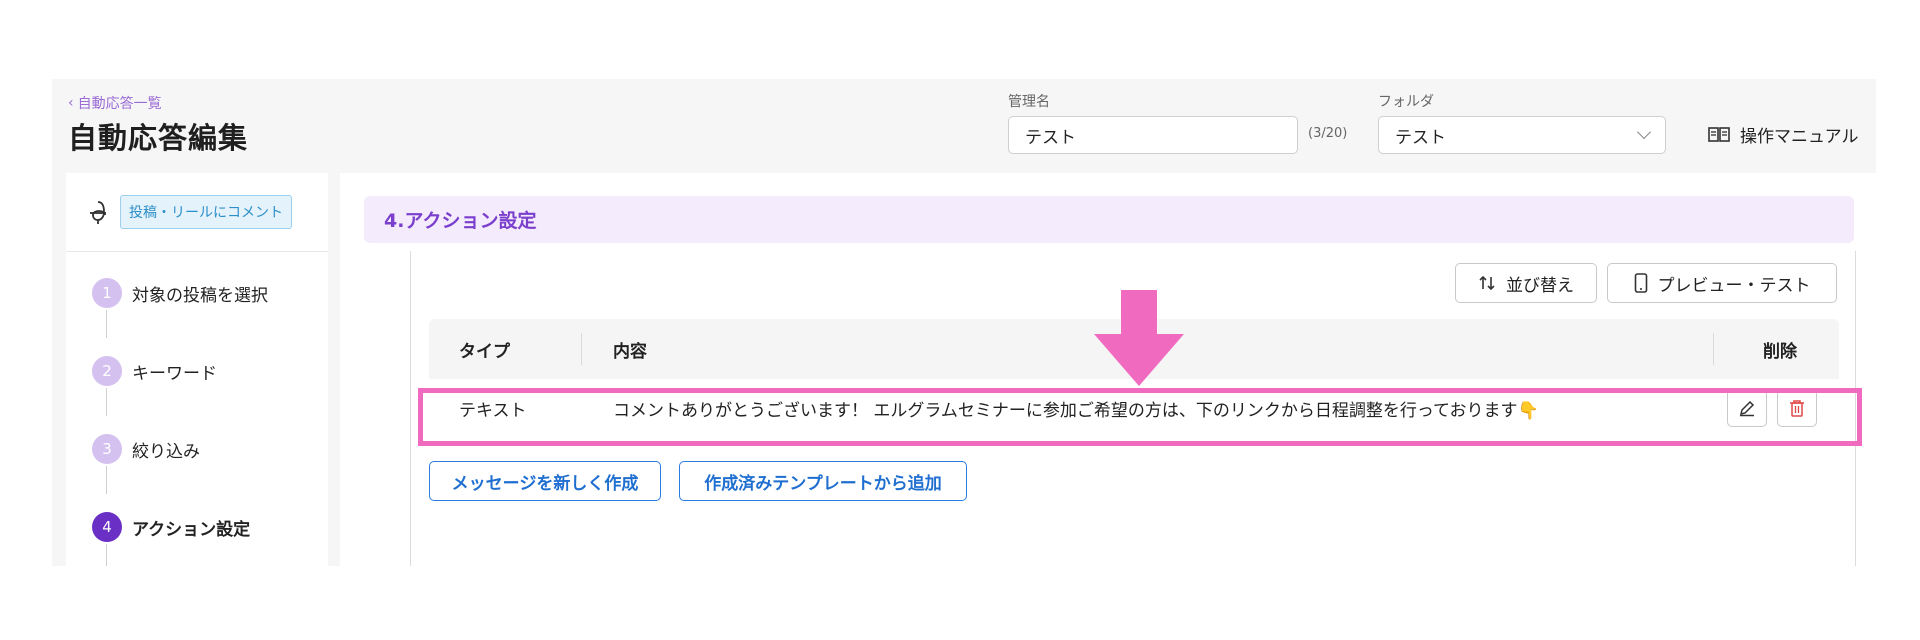 Image resolution: width=1920 pixels, height=640 pixels. What do you see at coordinates (1029, 102) in the screenshot?
I see `name-label: 管理名` at bounding box center [1029, 102].